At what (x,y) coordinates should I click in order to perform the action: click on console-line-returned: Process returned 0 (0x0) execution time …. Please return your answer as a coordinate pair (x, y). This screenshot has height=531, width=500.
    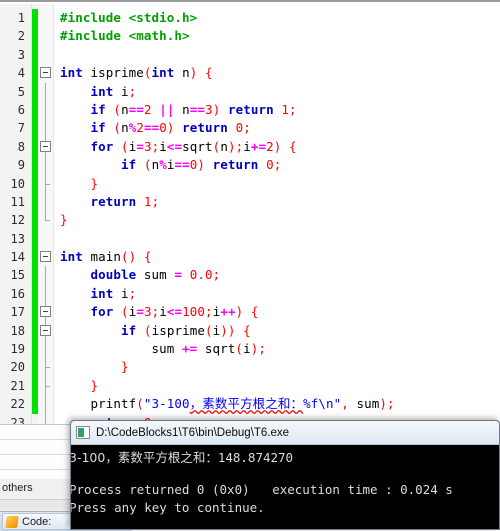
    Looking at the image, I should click on (262, 489).